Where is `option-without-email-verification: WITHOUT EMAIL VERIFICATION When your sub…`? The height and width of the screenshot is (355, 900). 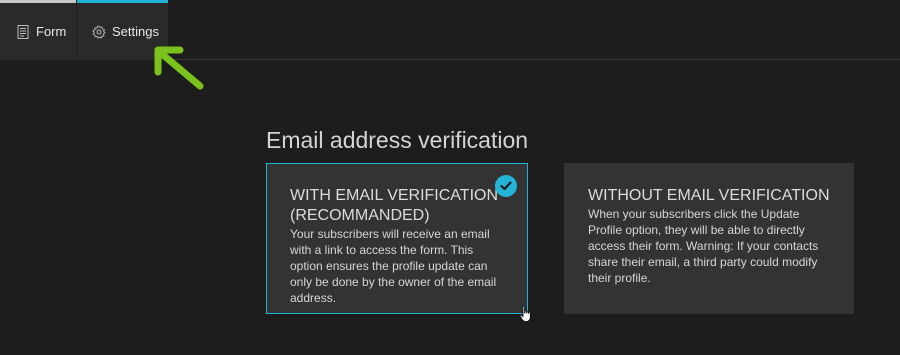 option-without-email-verification: WITHOUT EMAIL VERIFICATION When your sub… is located at coordinates (709, 238).